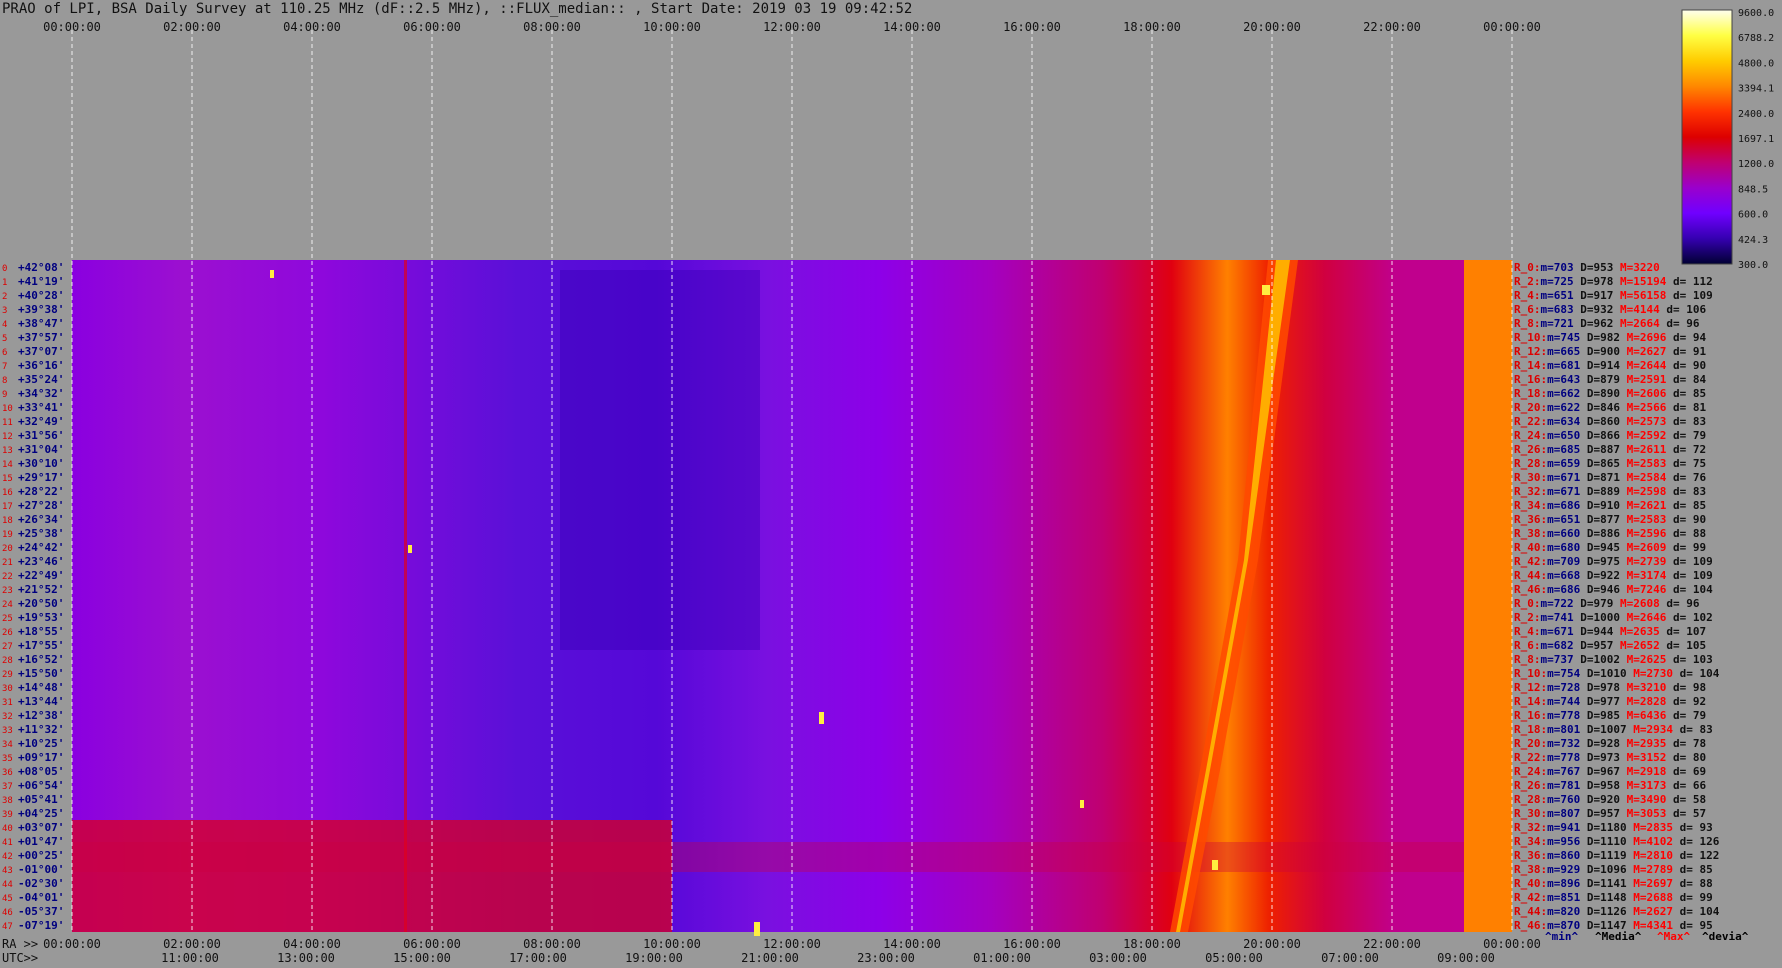 This screenshot has height=968, width=1782. I want to click on row-stat-part: 879, so click(1610, 379).